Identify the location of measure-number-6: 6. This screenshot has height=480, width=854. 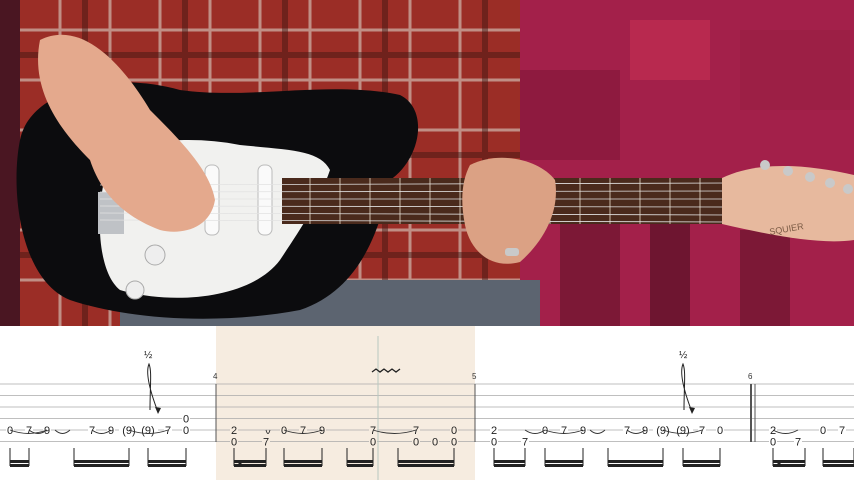
(750, 376).